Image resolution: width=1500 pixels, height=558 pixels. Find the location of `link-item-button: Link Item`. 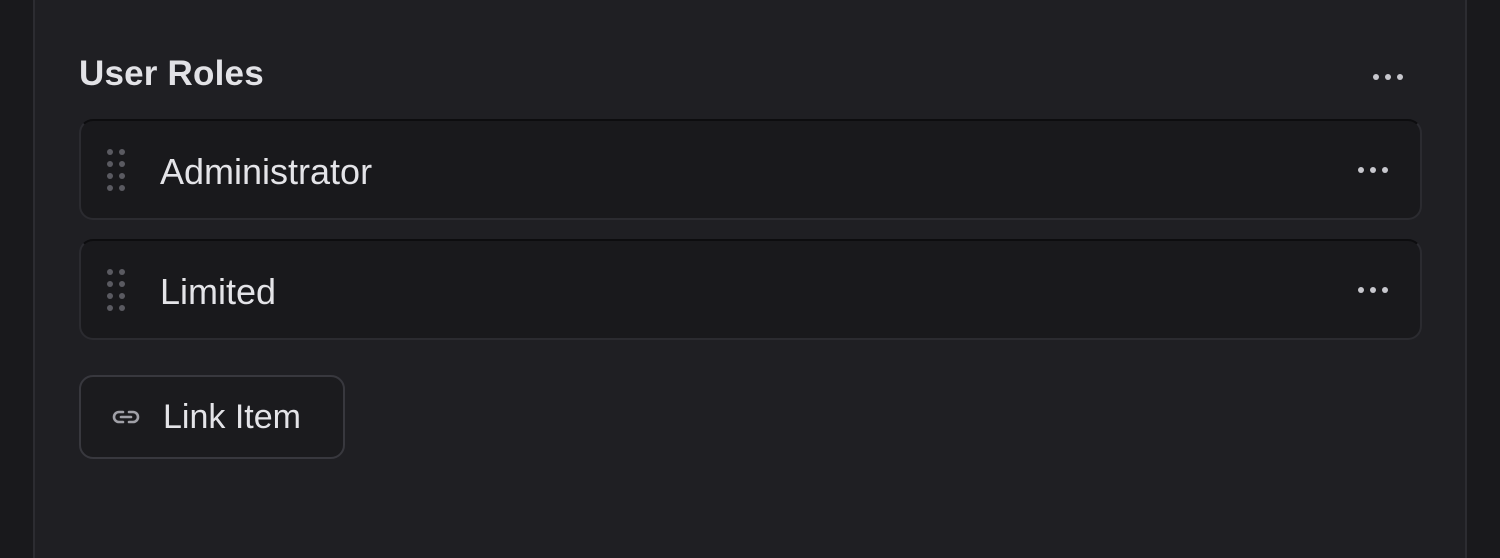

link-item-button: Link Item is located at coordinates (212, 417).